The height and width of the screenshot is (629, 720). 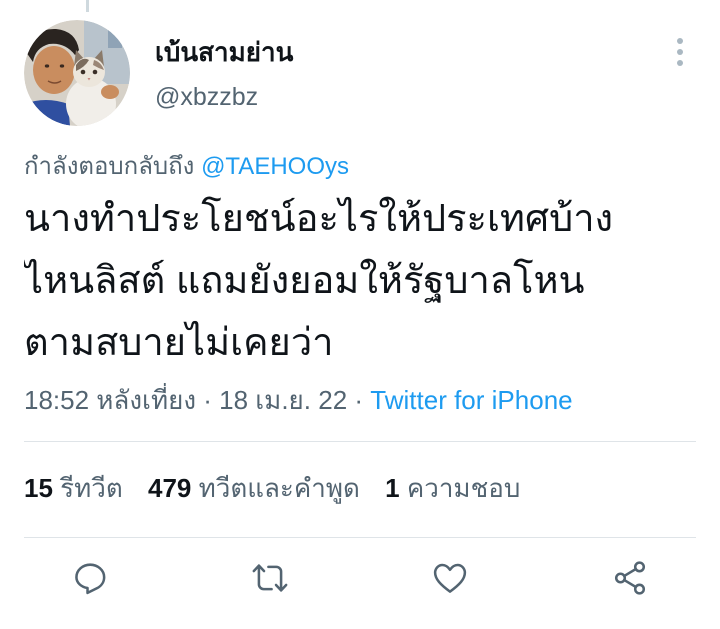 I want to click on retweet-icon, so click(x=270, y=578).